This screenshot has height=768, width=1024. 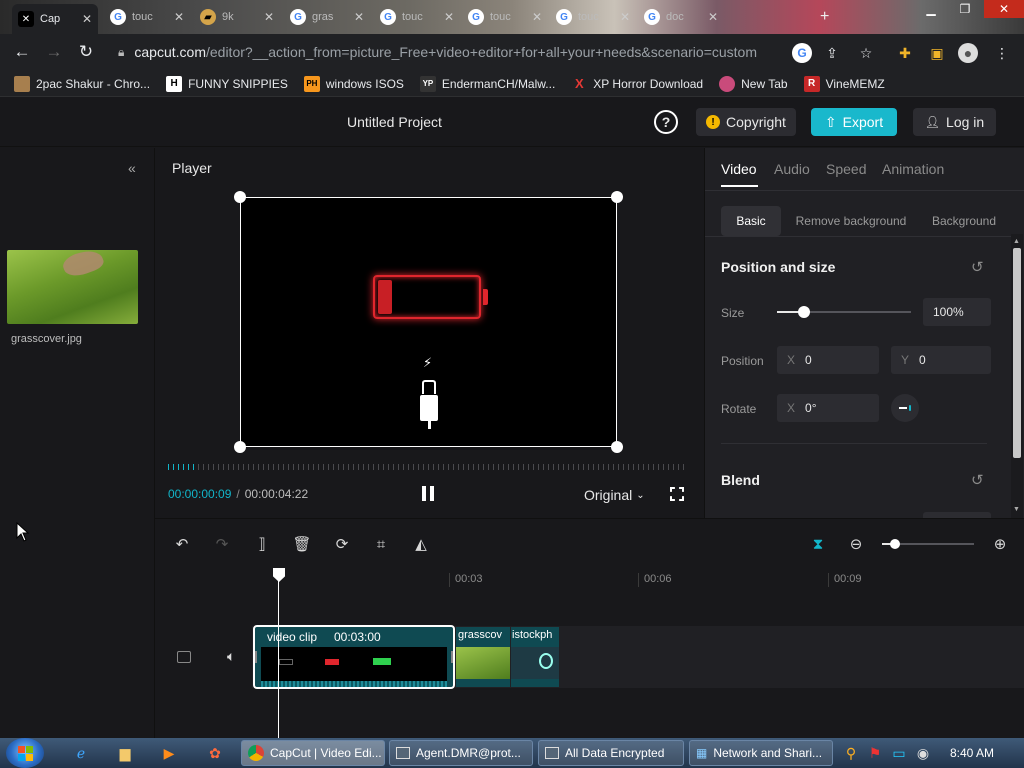 What do you see at coordinates (937, 53) in the screenshot?
I see `sidebar-icon: ▣` at bounding box center [937, 53].